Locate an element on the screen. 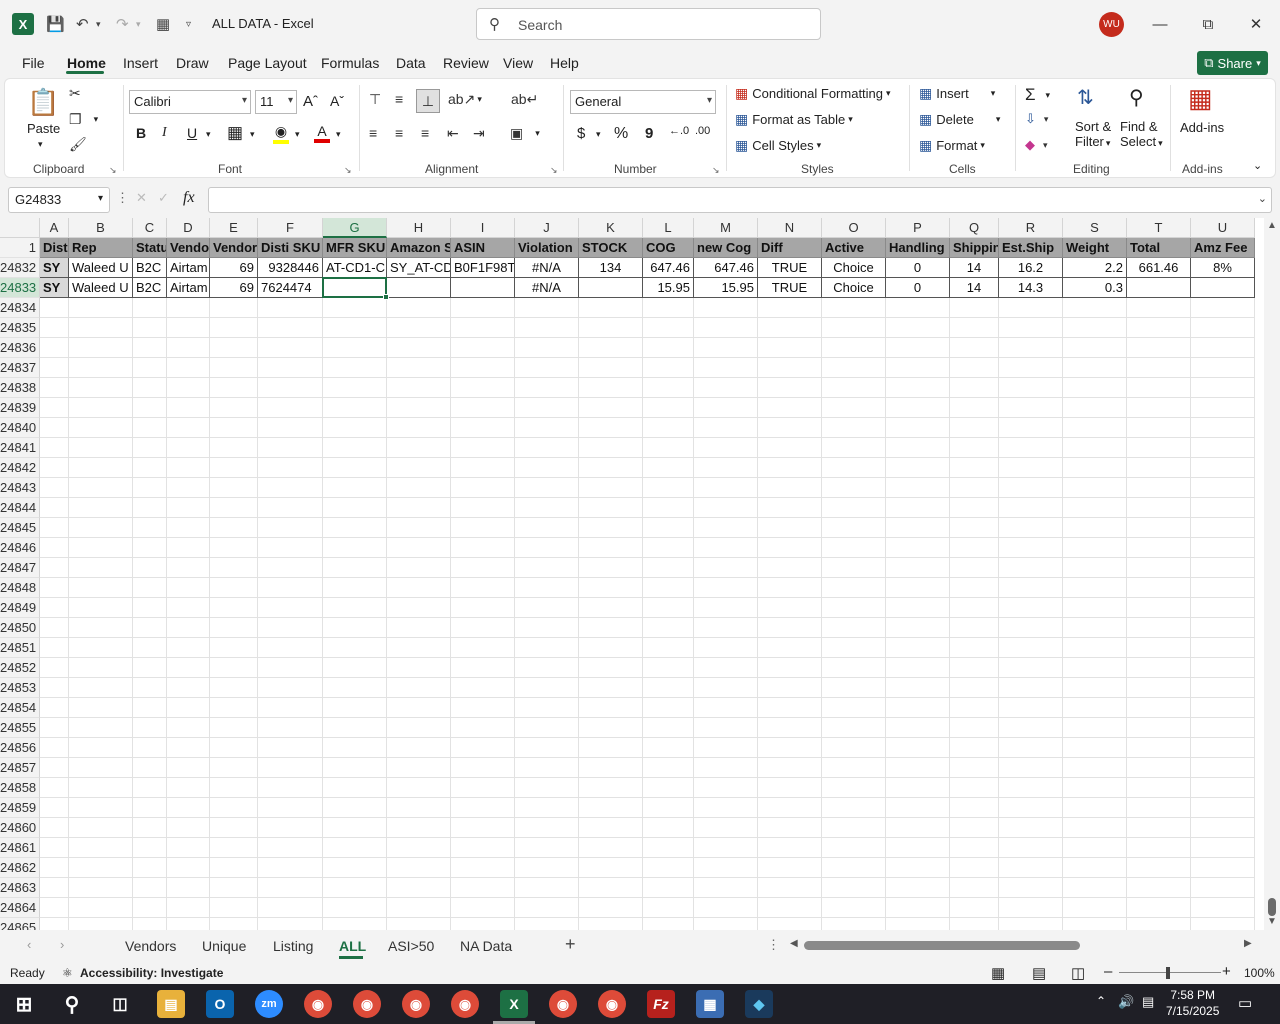 The width and height of the screenshot is (1280, 1024). number-launcher-icon: ↘ is located at coordinates (716, 170).